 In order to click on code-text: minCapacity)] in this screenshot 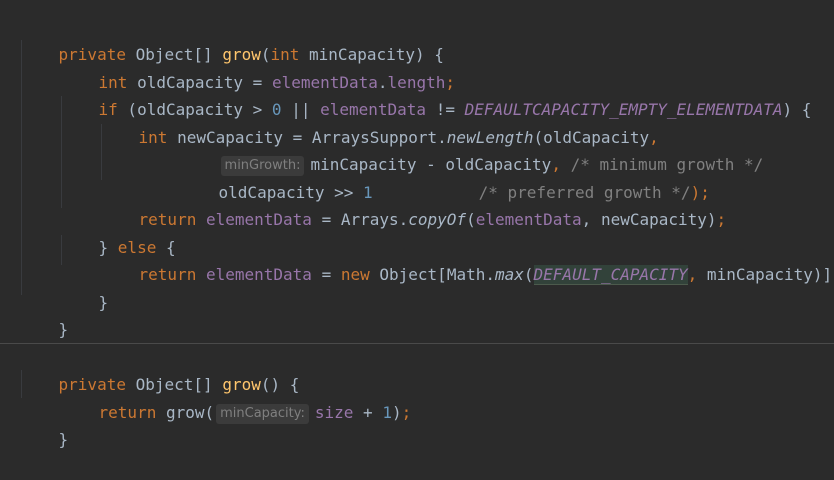, I will do `click(765, 274)`.